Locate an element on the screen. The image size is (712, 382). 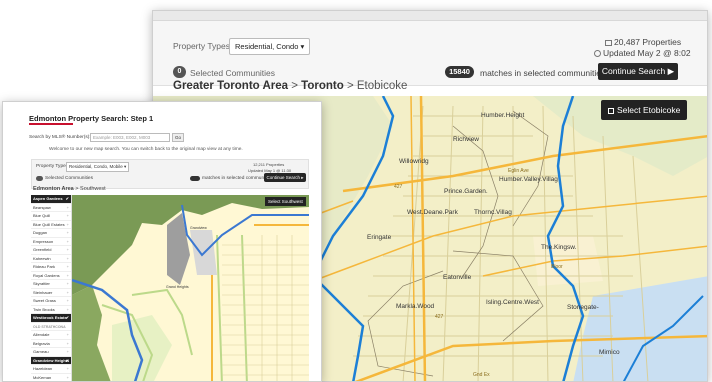
selected-communities-label: Selected Communities is located at coordinates (69, 178).